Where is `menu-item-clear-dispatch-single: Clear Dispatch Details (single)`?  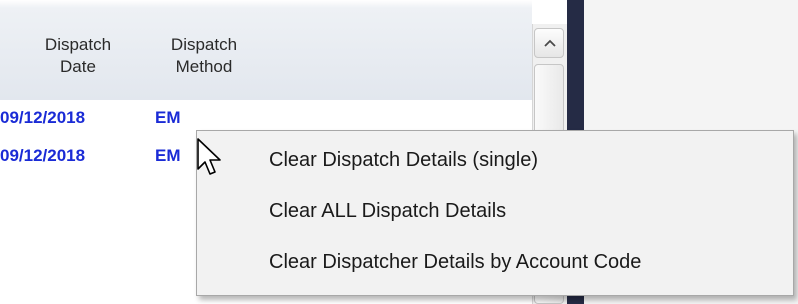
menu-item-clear-dispatch-single: Clear Dispatch Details (single) is located at coordinates (403, 160).